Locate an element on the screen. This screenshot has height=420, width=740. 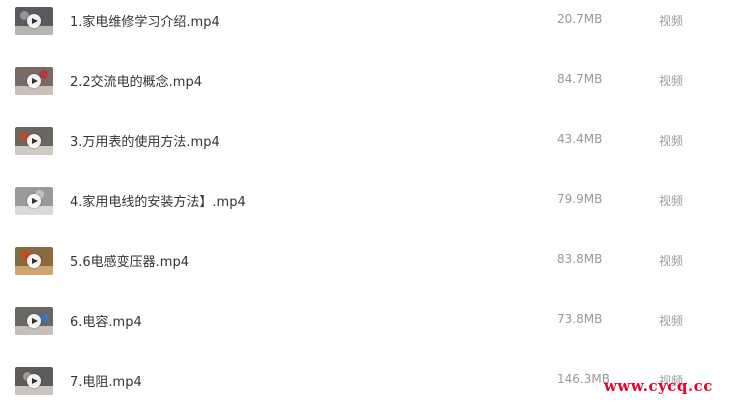
file-name: 1.家电维修学习介绍.mp4 is located at coordinates (145, 20).